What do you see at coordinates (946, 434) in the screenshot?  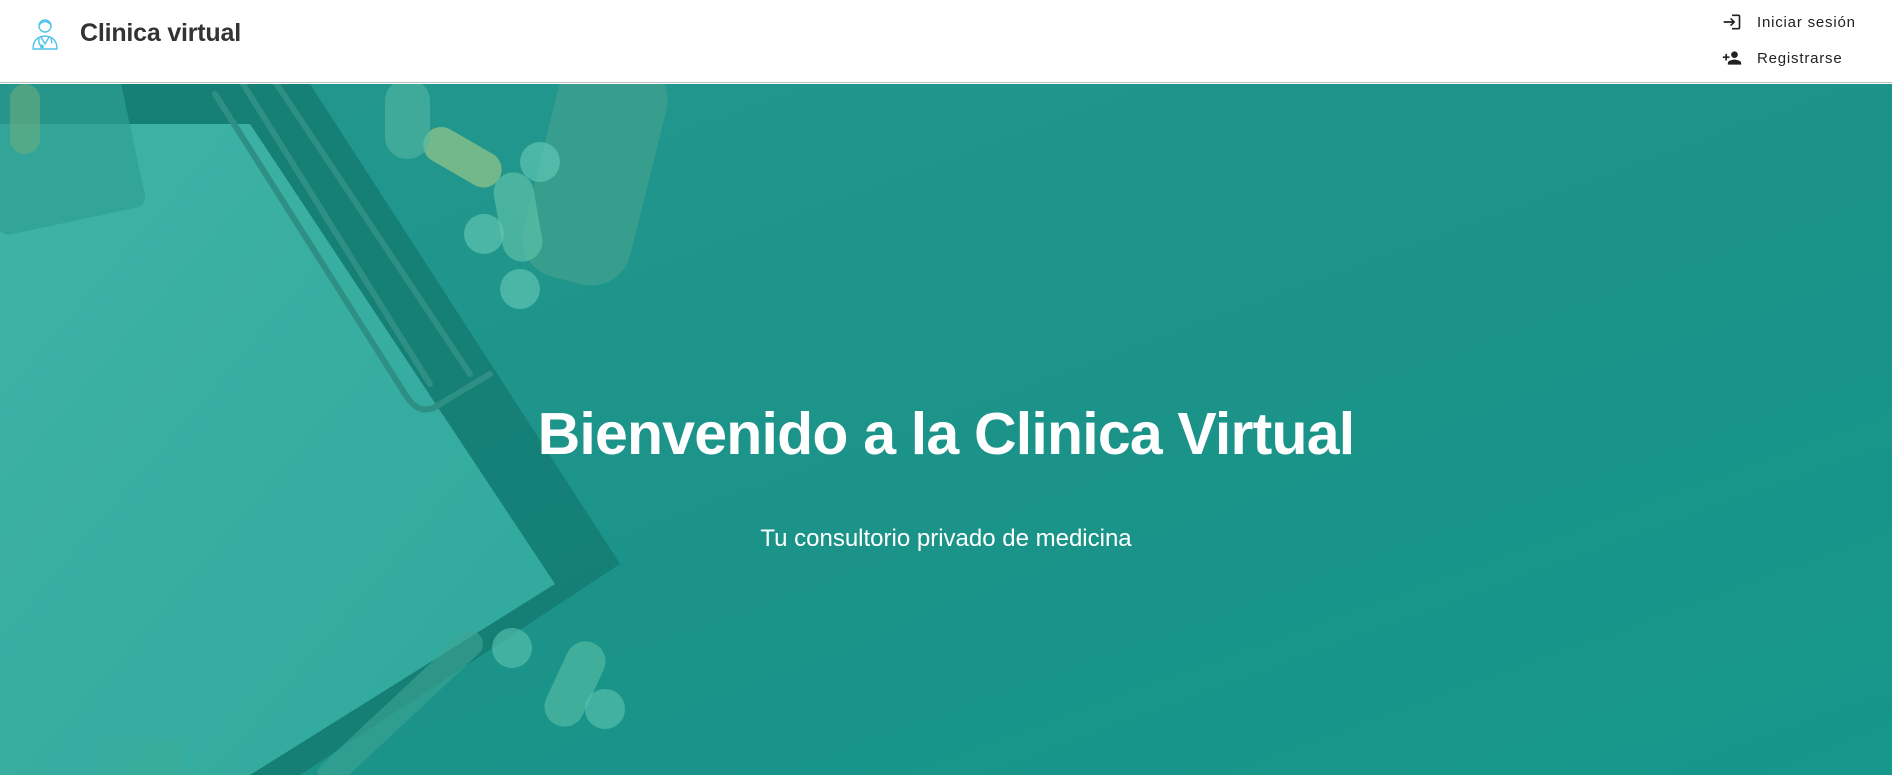 I see `hero-title: Bienvenido a la Clinica Virtual` at bounding box center [946, 434].